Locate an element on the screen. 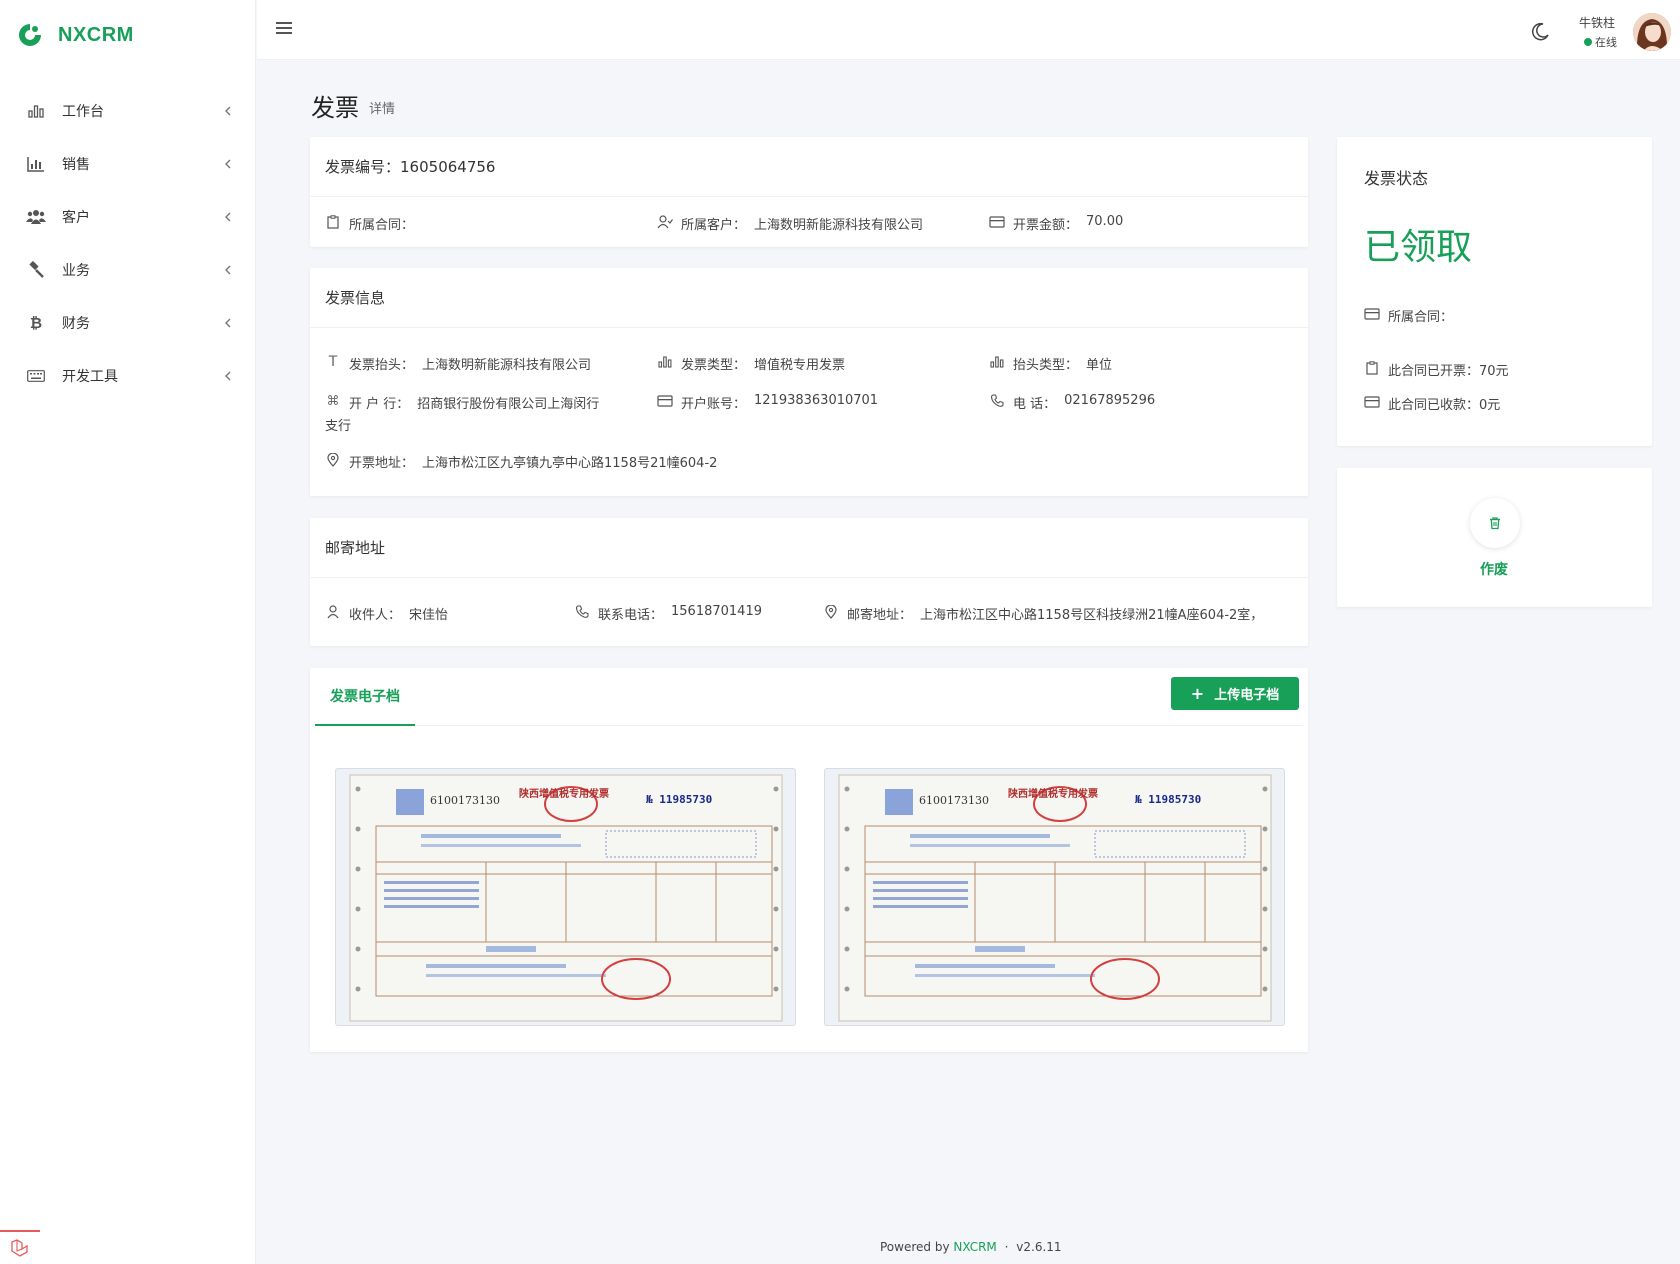 This screenshot has height=1264, width=1680. bar-chart-icon is located at coordinates (665, 362).